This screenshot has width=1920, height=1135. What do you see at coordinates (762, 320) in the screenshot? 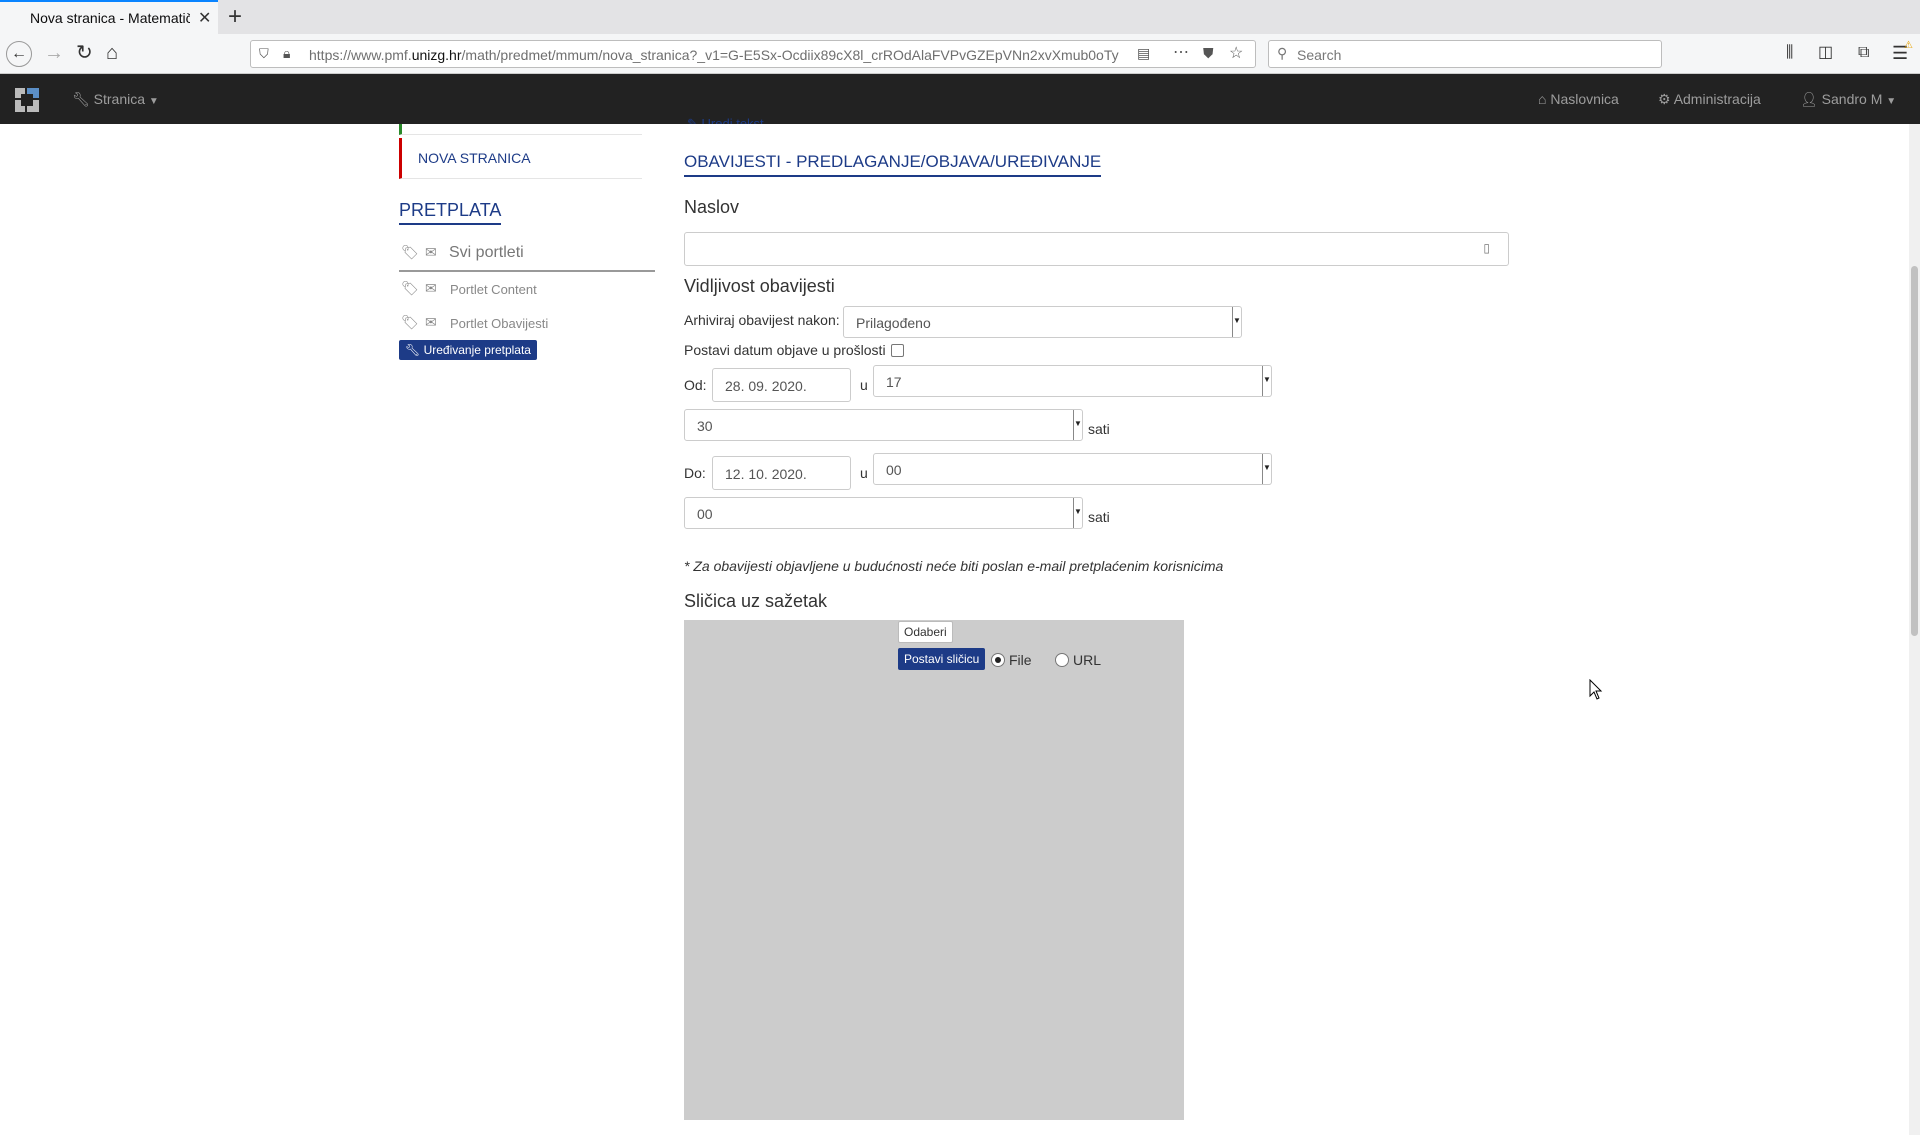
I see `arhiviraj-label: Arhiviraj obavijest nakon:` at bounding box center [762, 320].